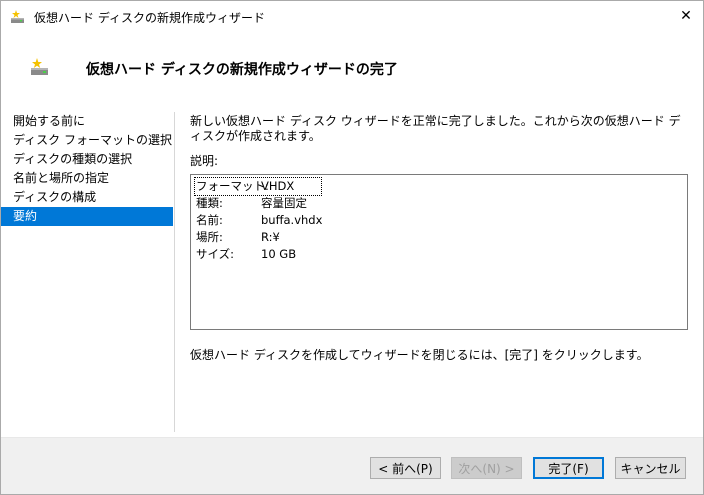 The width and height of the screenshot is (704, 495). I want to click on summary-key: サイズ:, so click(215, 254).